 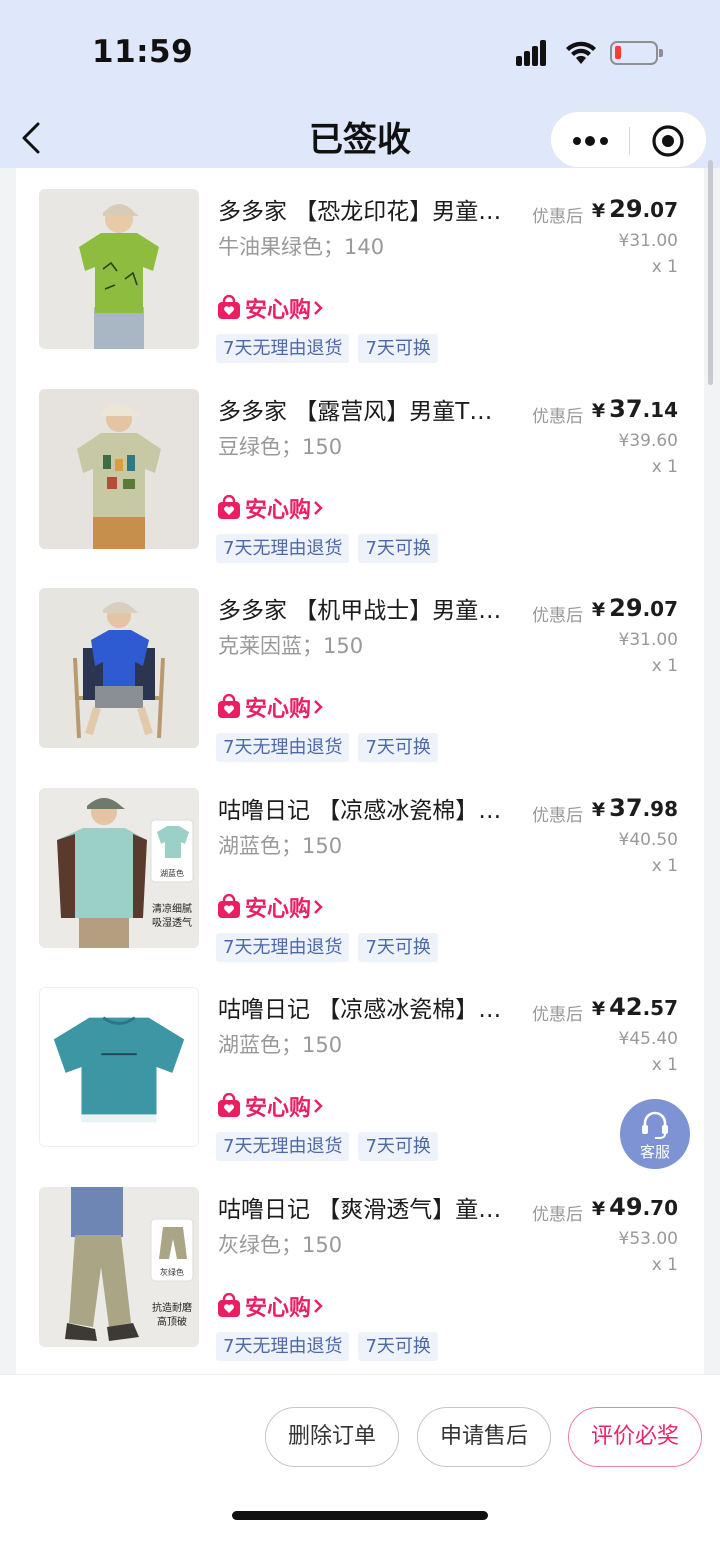 What do you see at coordinates (648, 839) in the screenshot?
I see `original-price: ¥40.50` at bounding box center [648, 839].